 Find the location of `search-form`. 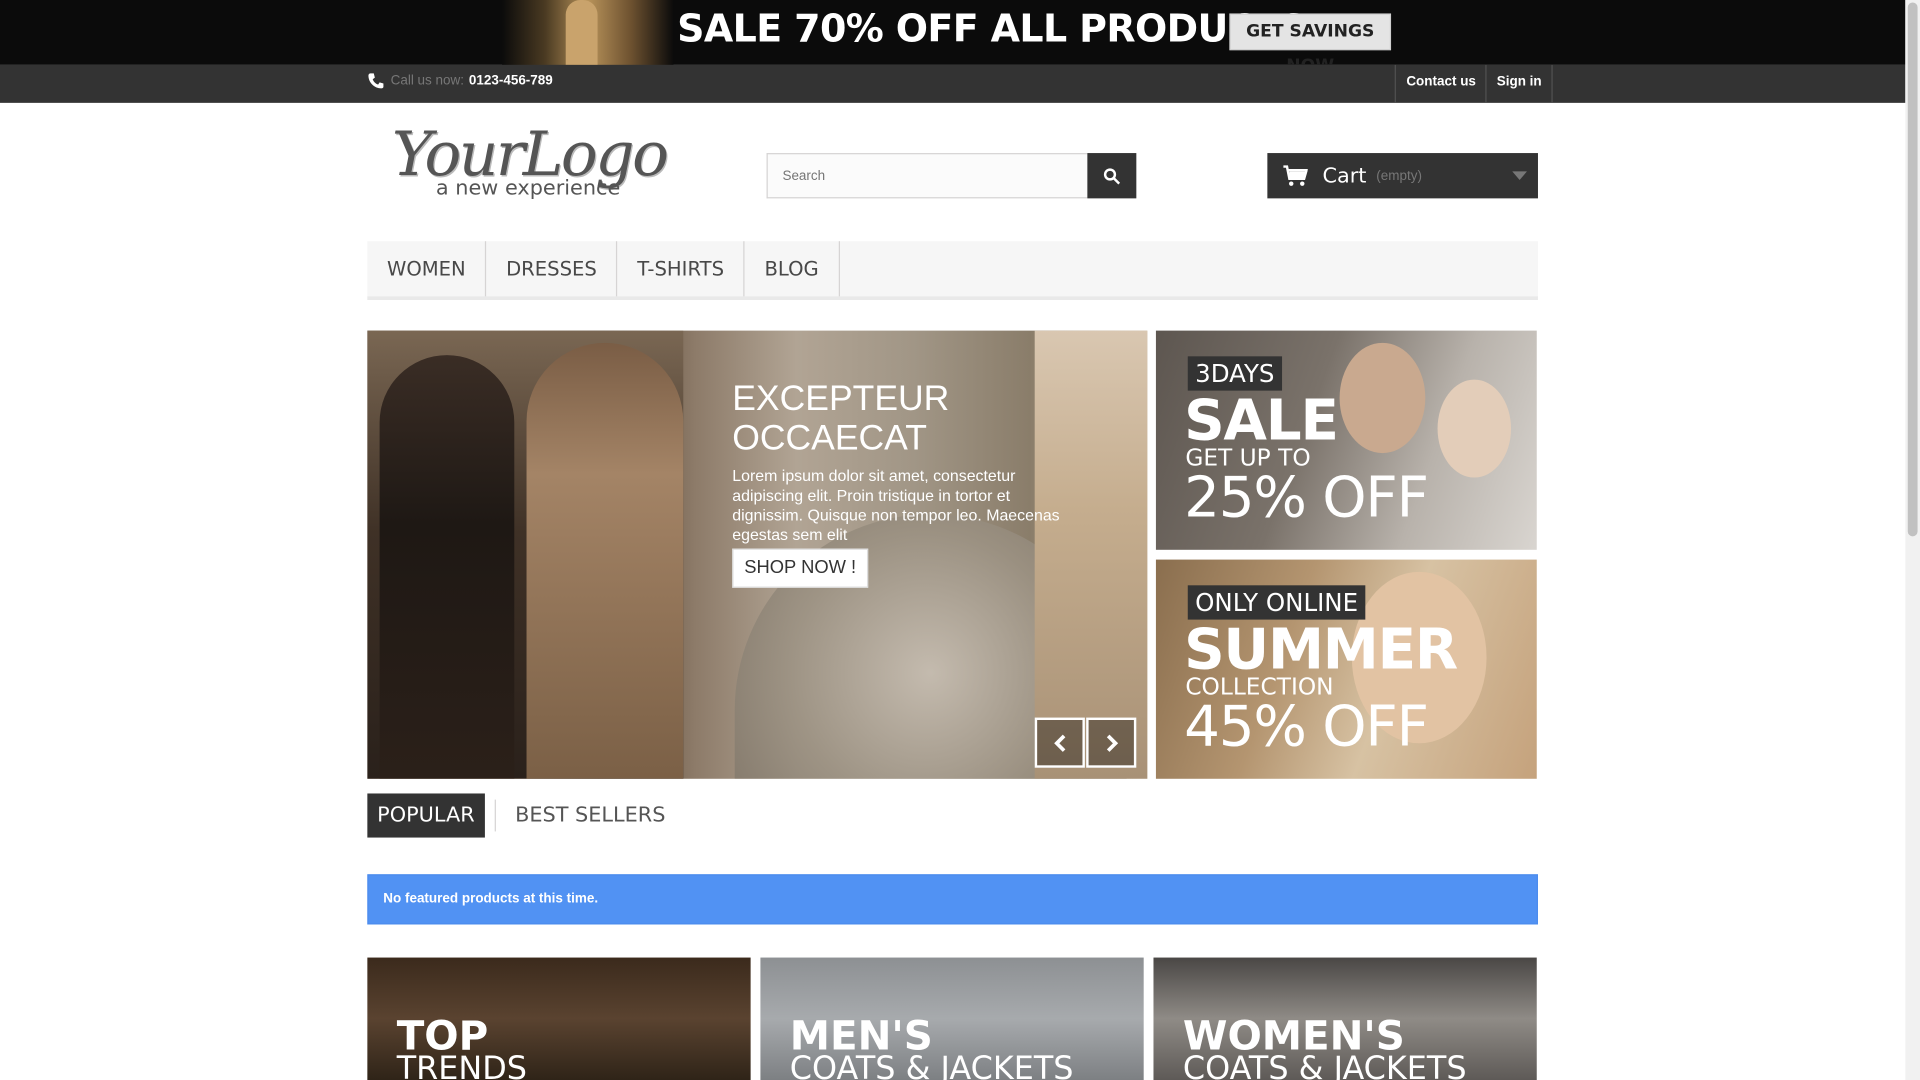

search-form is located at coordinates (951, 176).